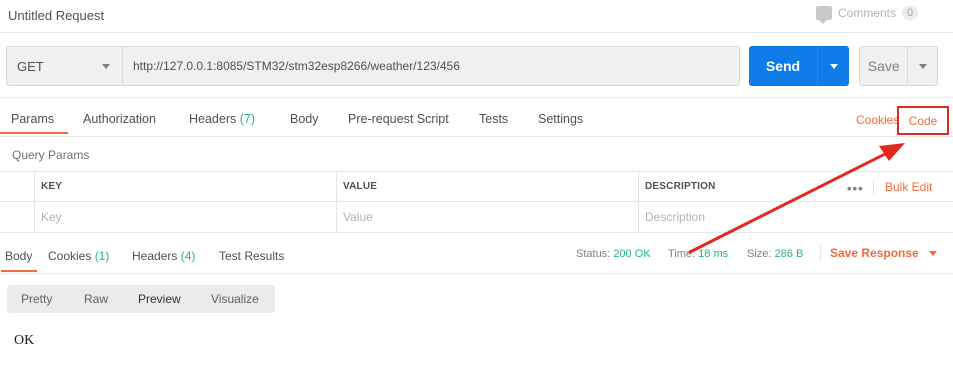 Image resolution: width=953 pixels, height=381 pixels. I want to click on code-link-label: Code, so click(923, 120).